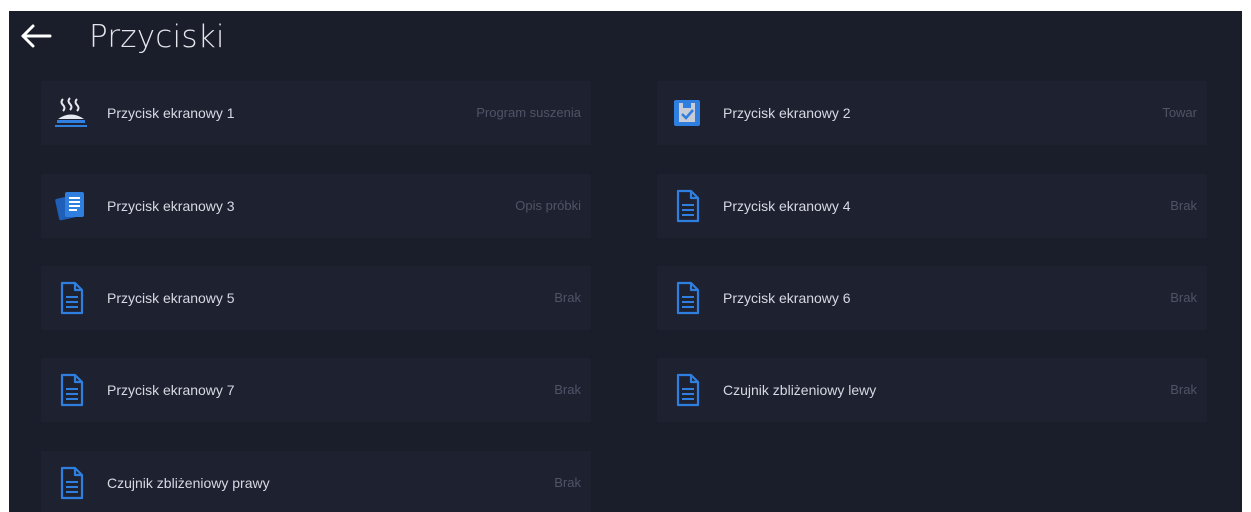 The height and width of the screenshot is (512, 1251). I want to click on screen-button-1-tile: Przycisk ekranowy 1 Program suszenia, so click(316, 113).